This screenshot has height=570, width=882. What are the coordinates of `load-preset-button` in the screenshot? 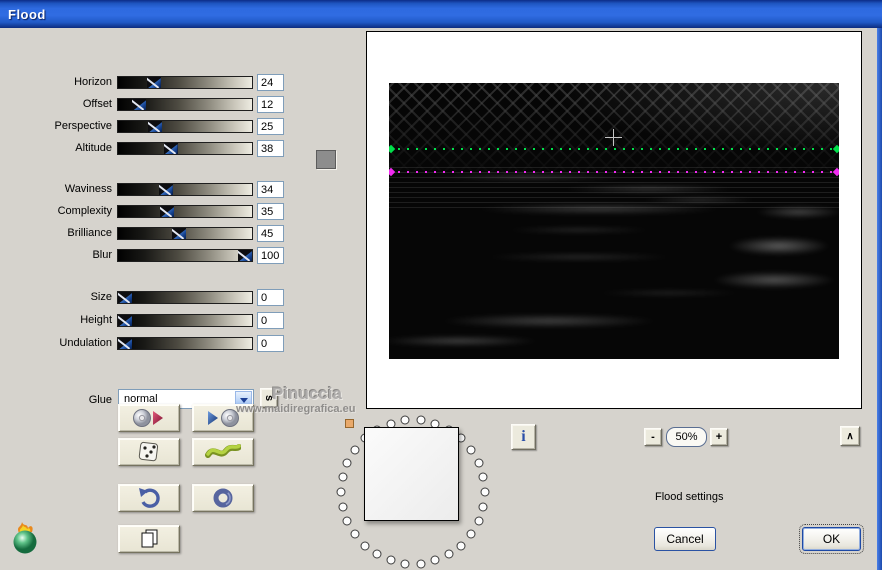 It's located at (149, 418).